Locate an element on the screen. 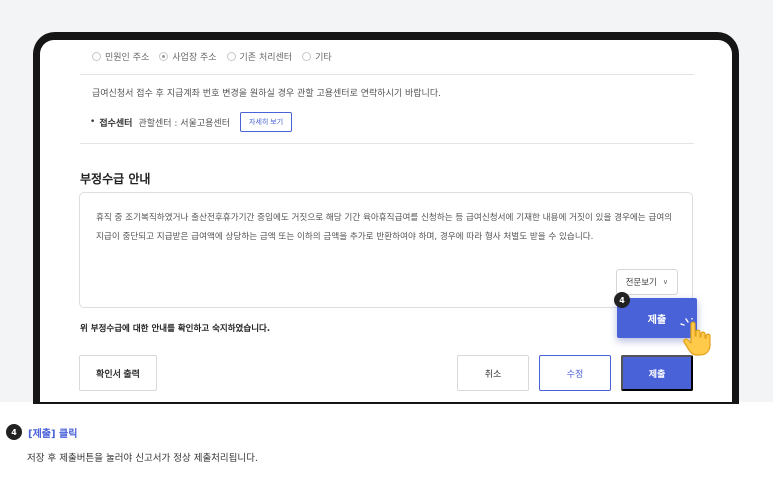  view-full-text-label: 전문보기 is located at coordinates (641, 282).